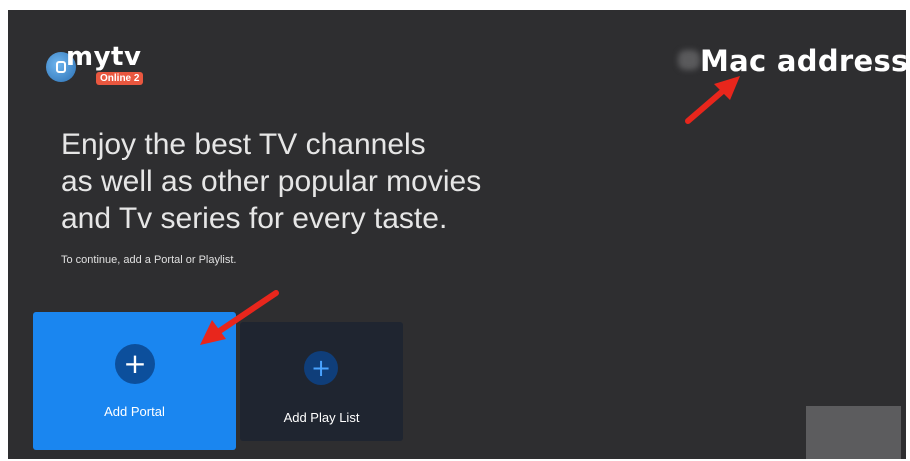  I want to click on mac-address-label: Mac address, so click(803, 61).